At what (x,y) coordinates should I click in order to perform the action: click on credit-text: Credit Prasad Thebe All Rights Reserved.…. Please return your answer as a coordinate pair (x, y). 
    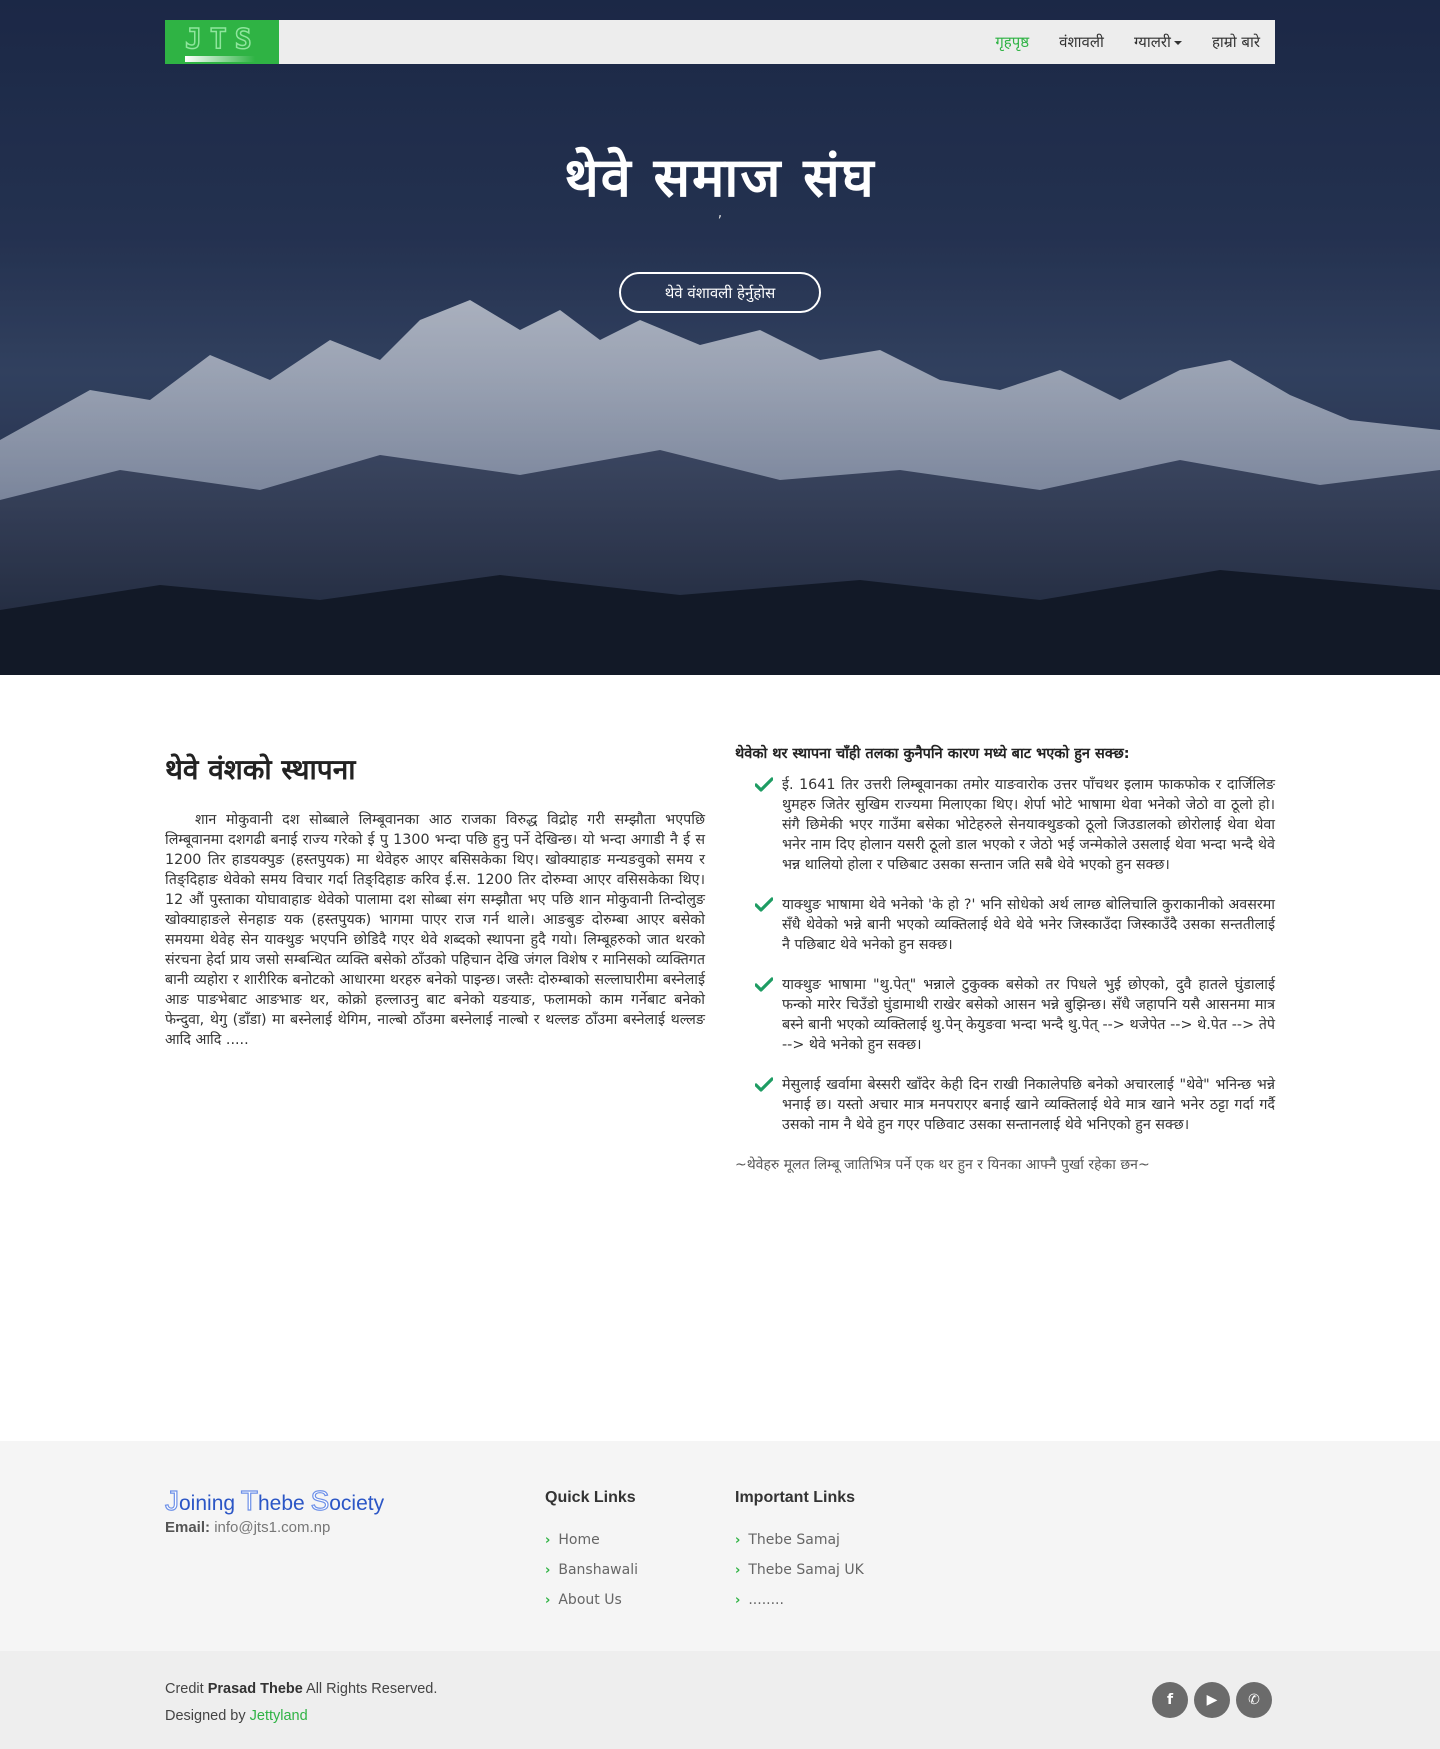
    Looking at the image, I should click on (301, 1702).